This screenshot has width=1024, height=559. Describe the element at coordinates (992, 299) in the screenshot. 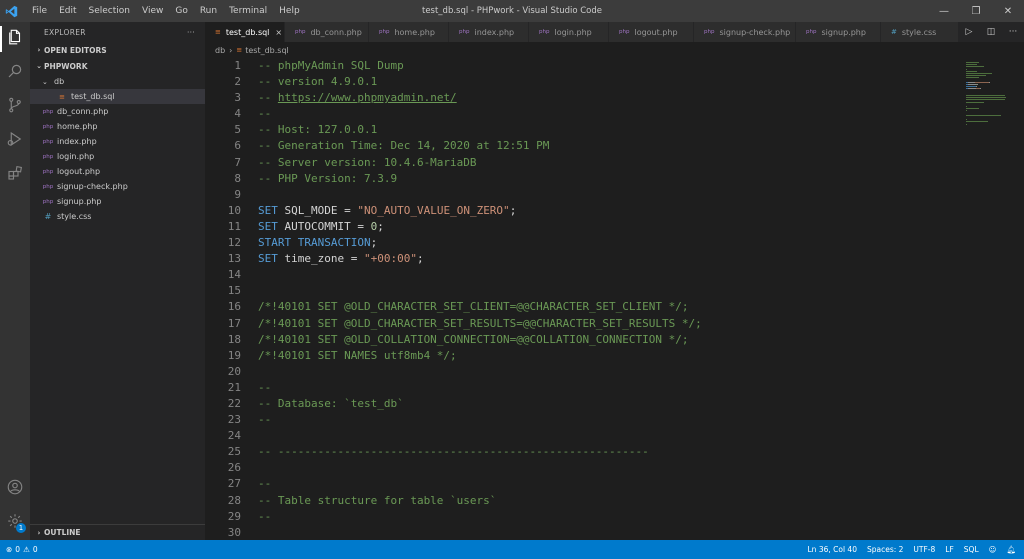

I see `minimap` at that location.